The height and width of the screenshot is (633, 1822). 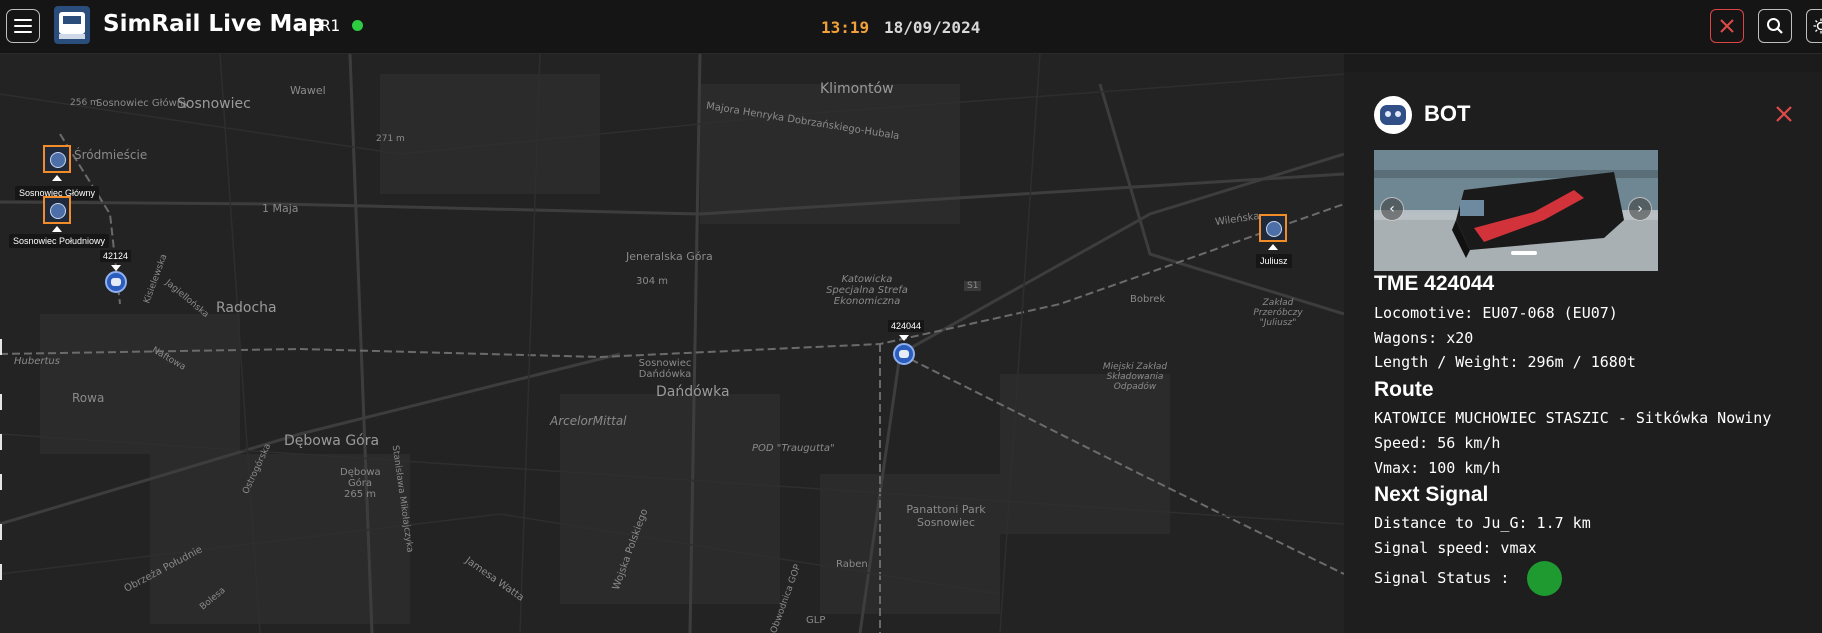 What do you see at coordinates (59, 241) in the screenshot?
I see `station-label: Sosnowiec Południowy` at bounding box center [59, 241].